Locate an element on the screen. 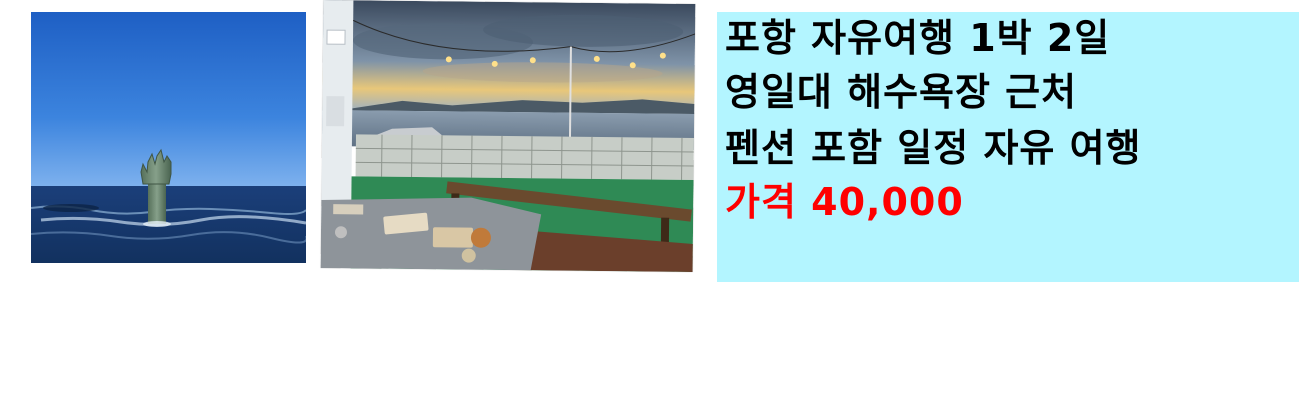 This screenshot has width=1303, height=407. price-label: 가격 is located at coordinates (761, 202).